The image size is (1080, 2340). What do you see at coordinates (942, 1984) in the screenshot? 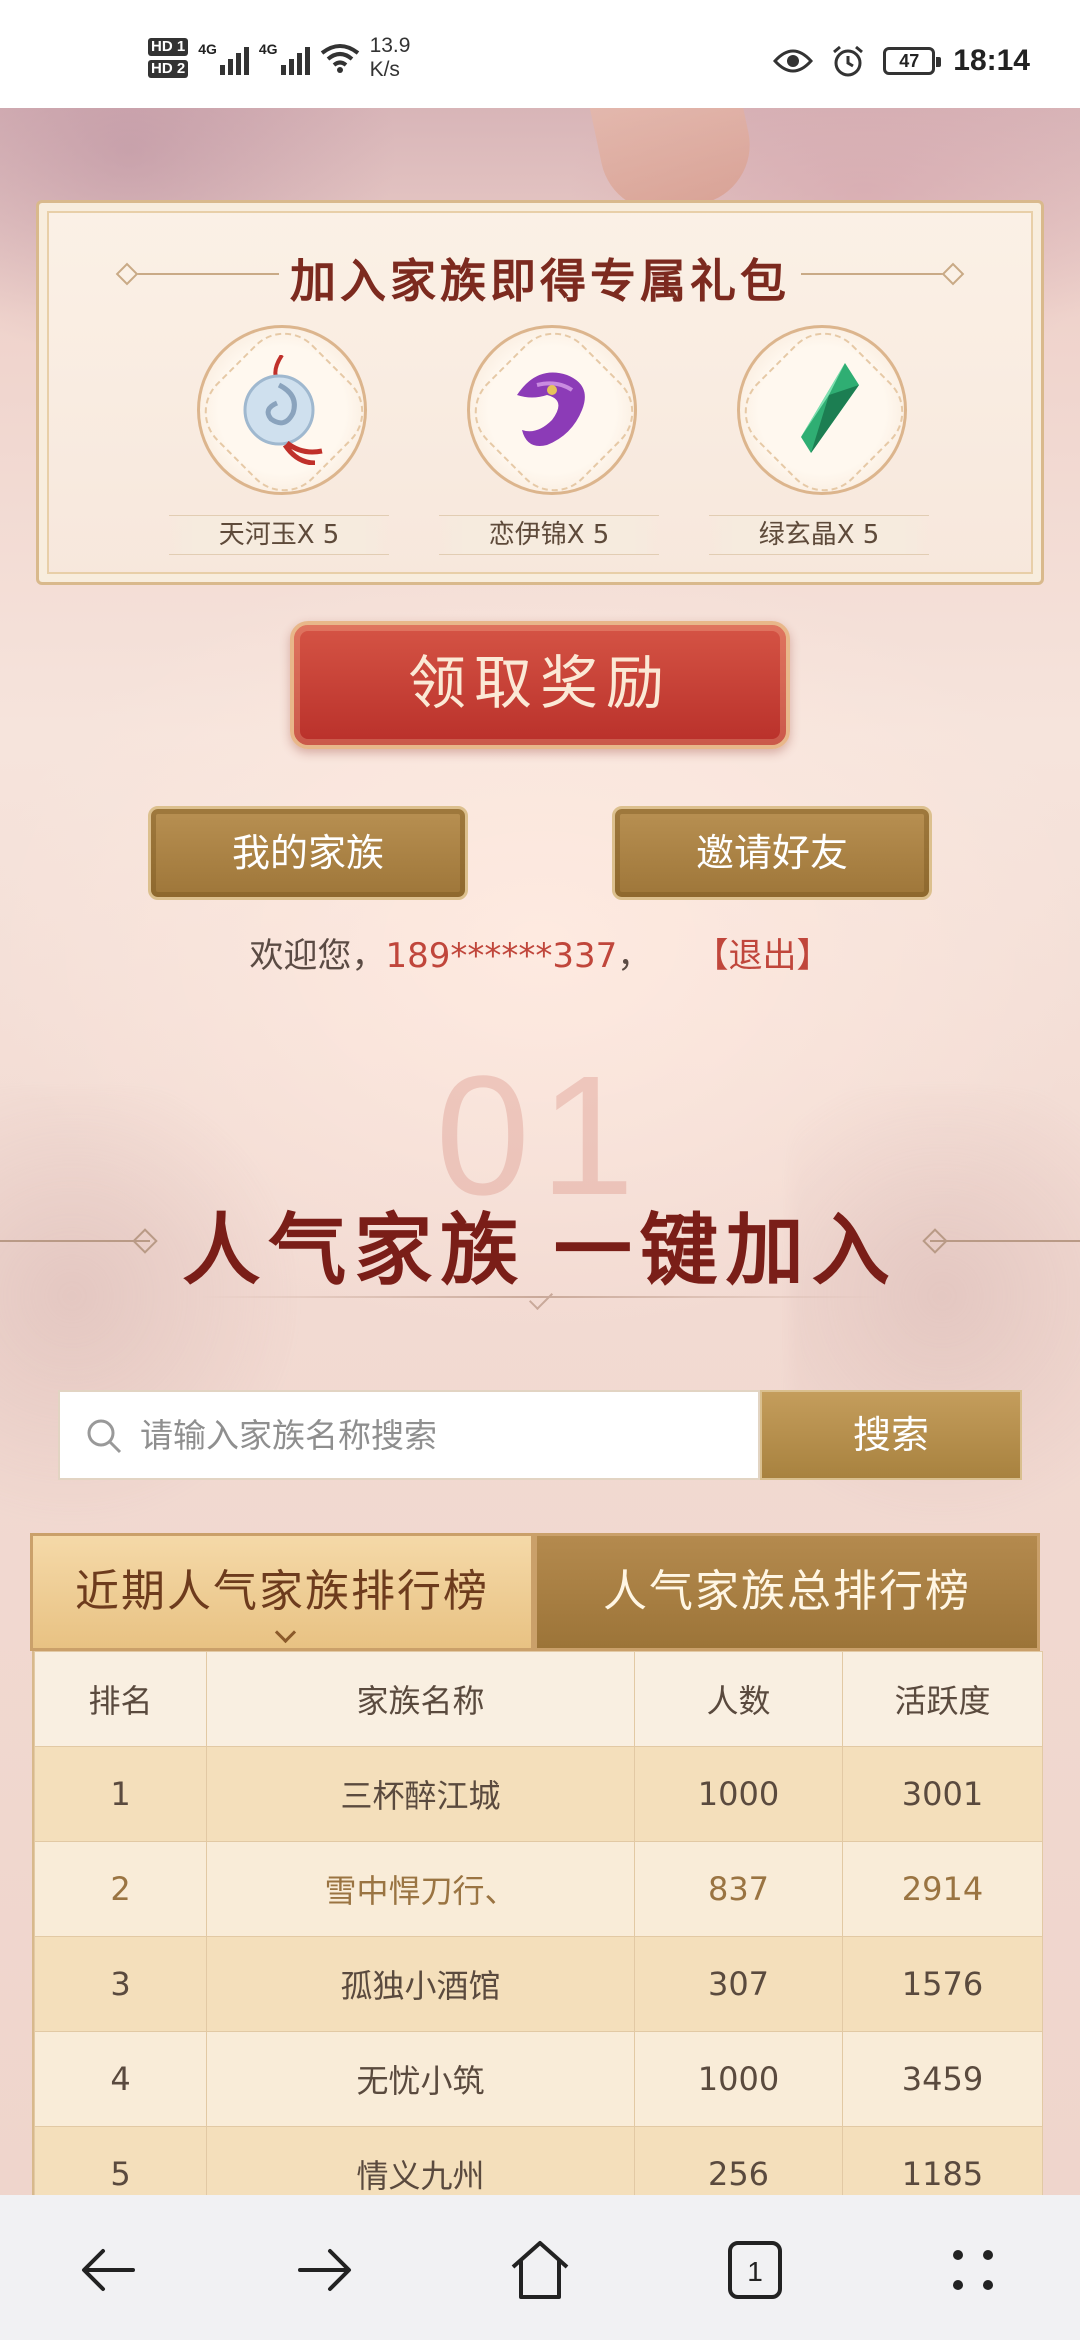
I see `activity-cell: 1576` at bounding box center [942, 1984].